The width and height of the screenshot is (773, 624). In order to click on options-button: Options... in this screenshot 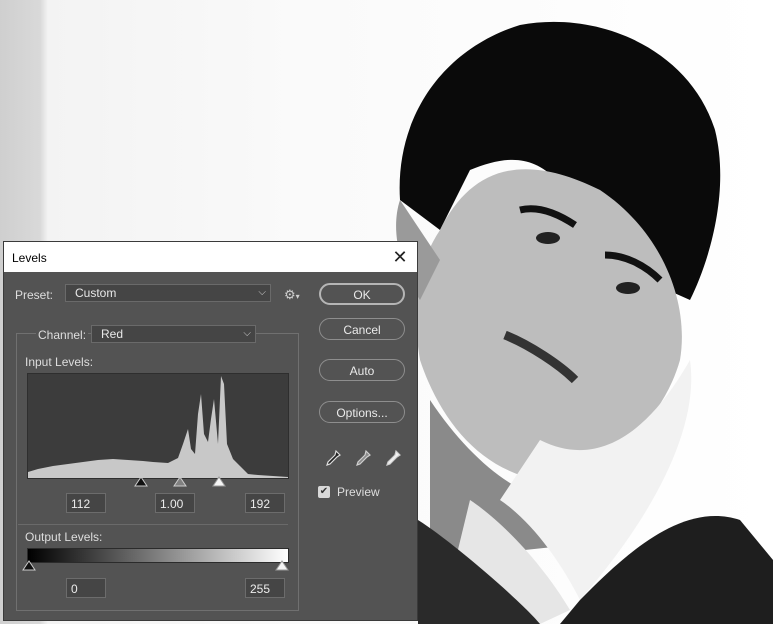, I will do `click(362, 412)`.